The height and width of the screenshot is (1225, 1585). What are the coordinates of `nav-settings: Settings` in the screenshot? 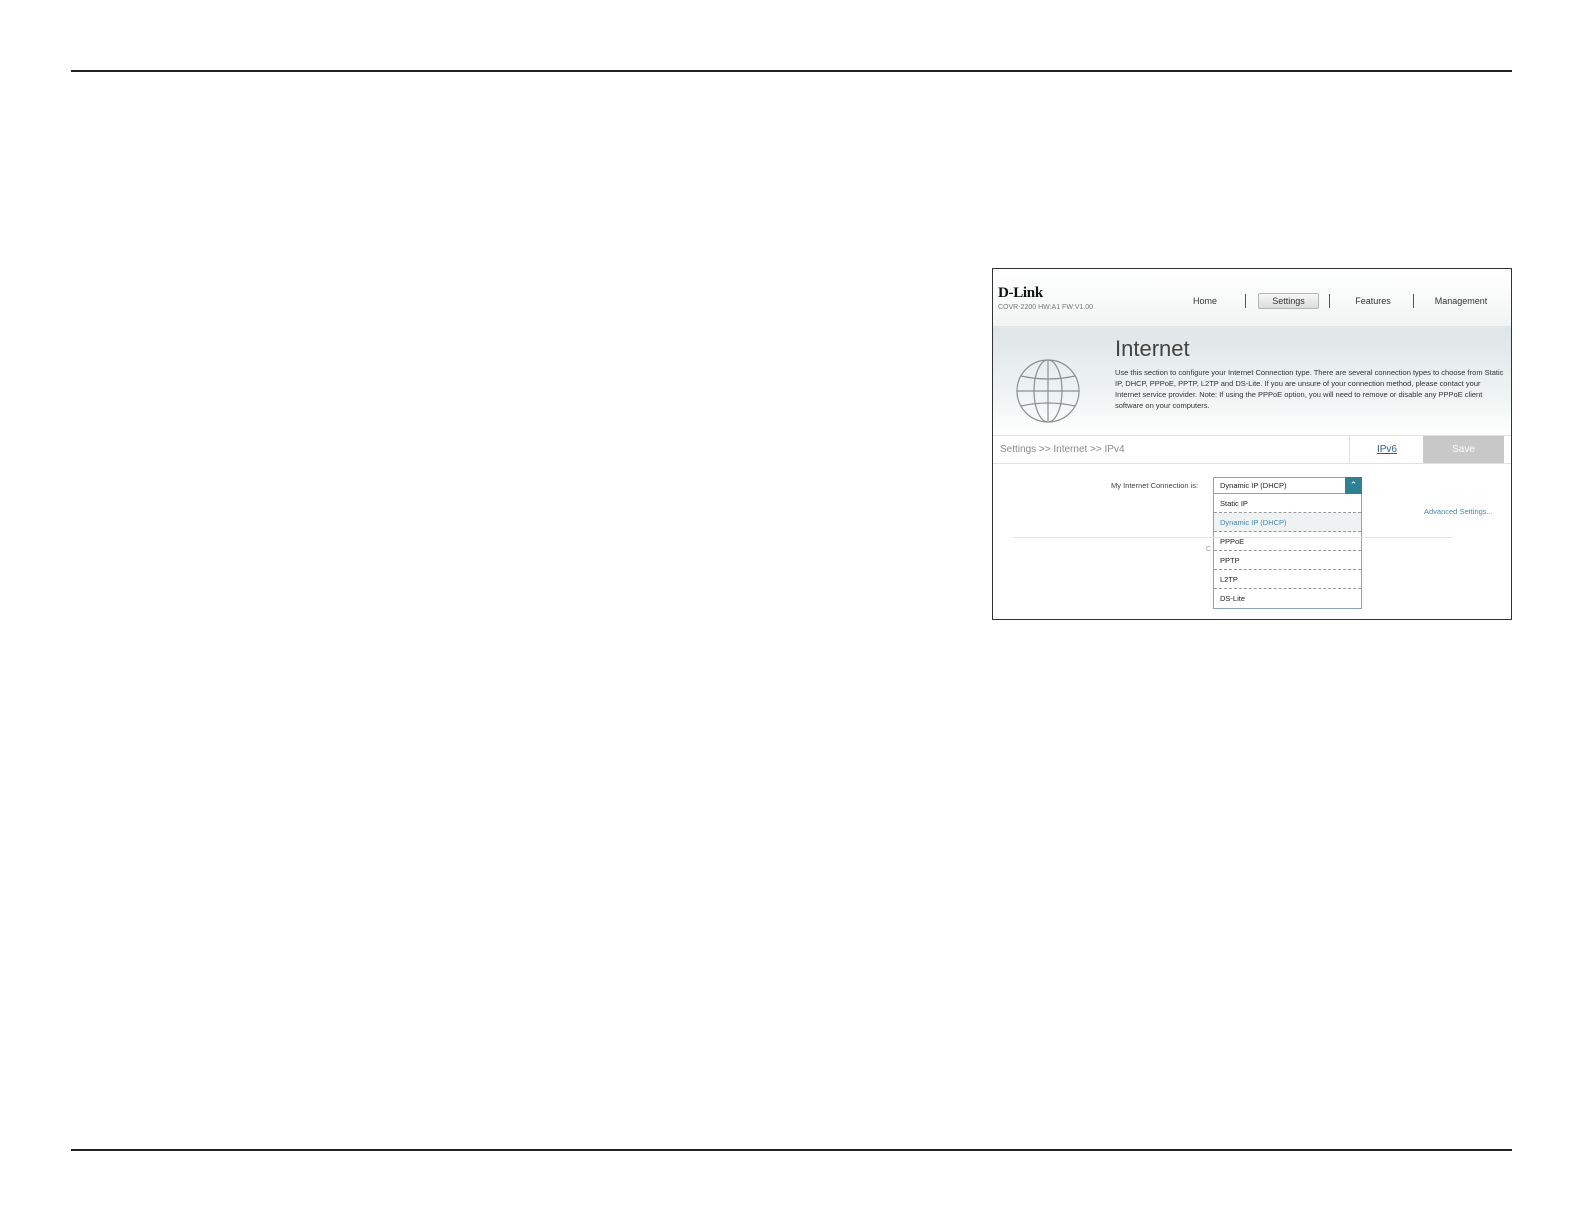 It's located at (1288, 301).